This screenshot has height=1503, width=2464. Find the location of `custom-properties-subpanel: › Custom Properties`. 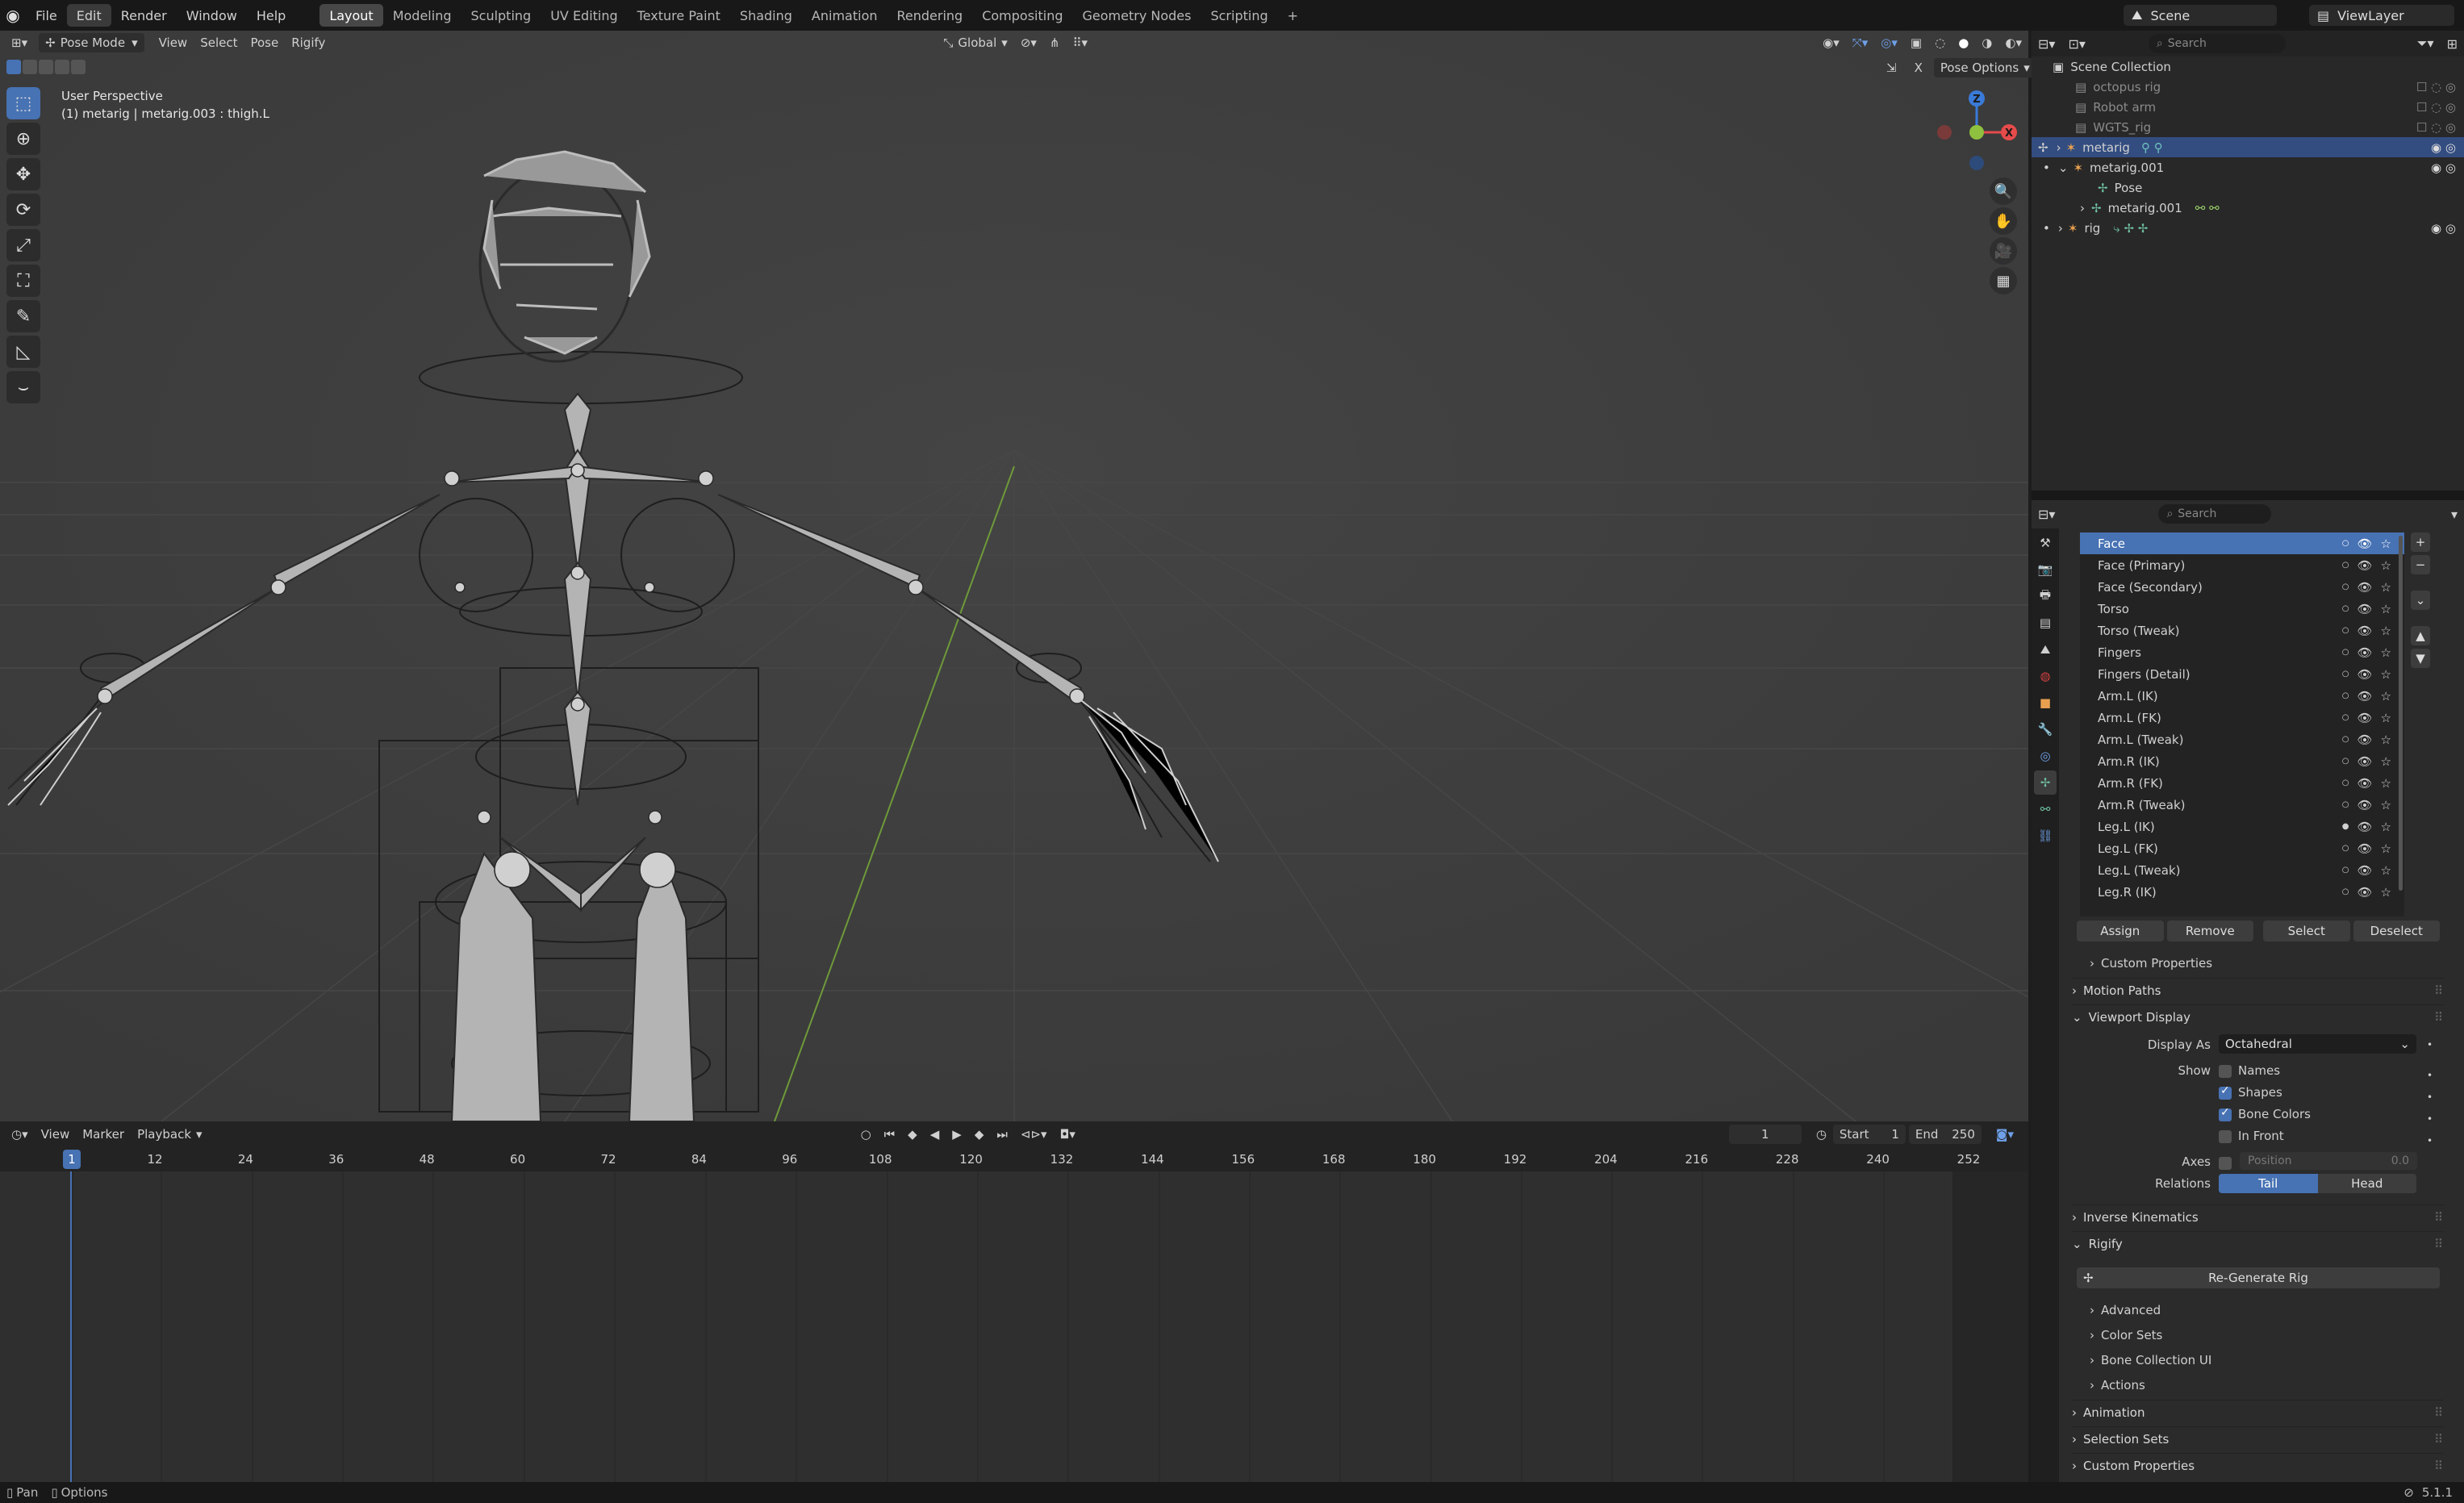

custom-properties-subpanel: › Custom Properties is located at coordinates (2259, 963).